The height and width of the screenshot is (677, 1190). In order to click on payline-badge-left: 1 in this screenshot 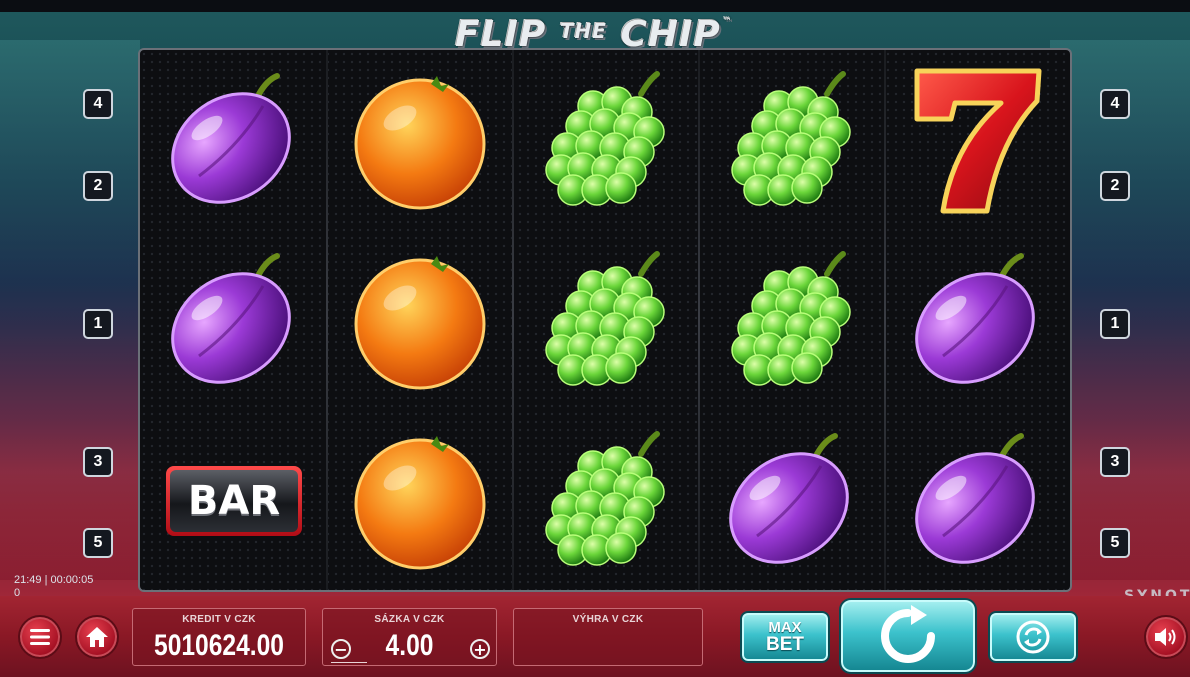, I will do `click(98, 324)`.